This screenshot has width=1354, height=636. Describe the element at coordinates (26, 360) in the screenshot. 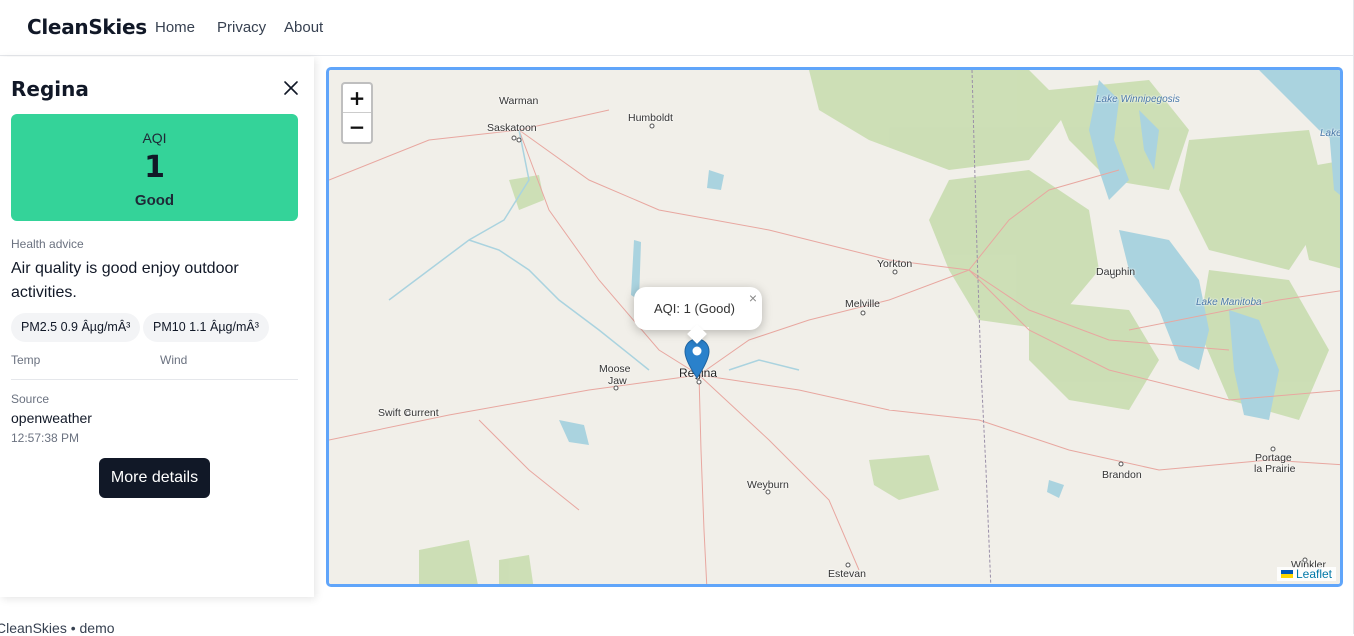

I see `temp-label: Temp` at that location.